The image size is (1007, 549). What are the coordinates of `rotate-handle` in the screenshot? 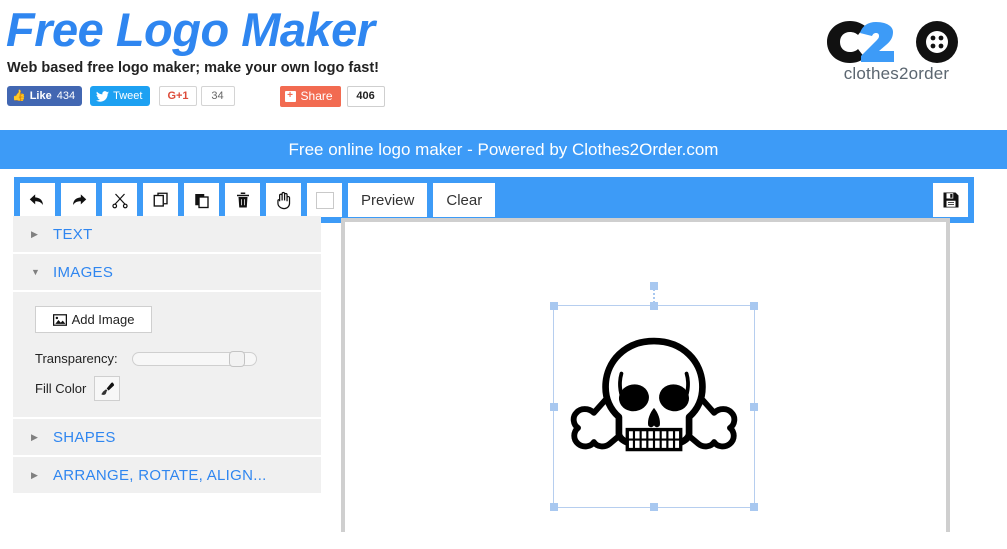 It's located at (654, 286).